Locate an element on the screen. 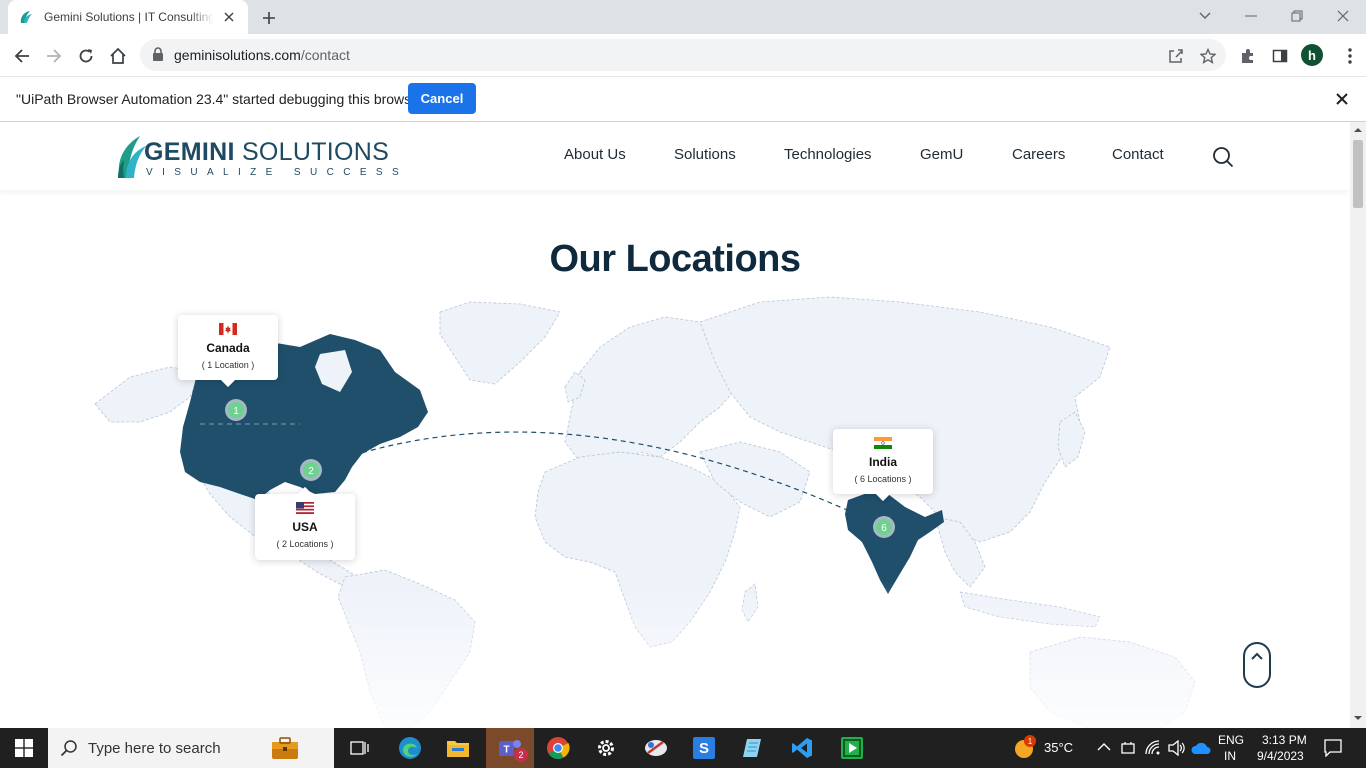  location-card-usa: USA ( 2 Locations ) is located at coordinates (305, 527).